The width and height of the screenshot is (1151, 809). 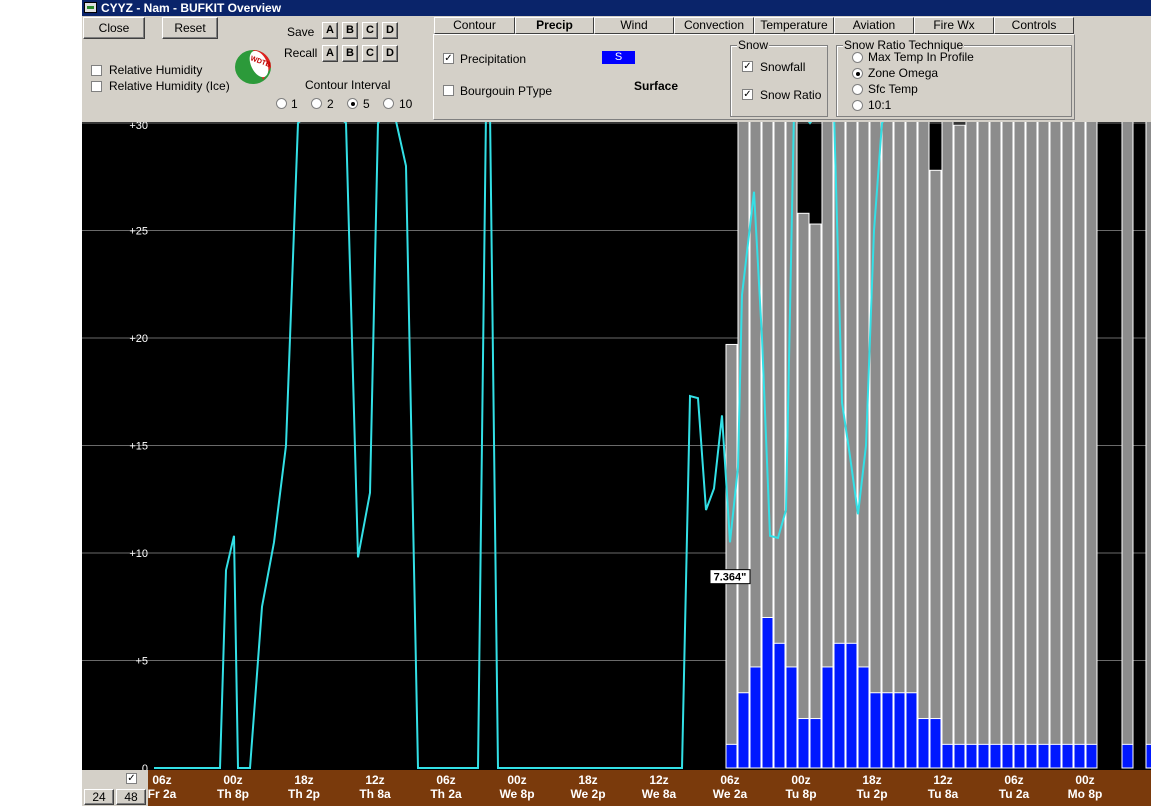 What do you see at coordinates (656, 86) in the screenshot?
I see `surface-label: Surface` at bounding box center [656, 86].